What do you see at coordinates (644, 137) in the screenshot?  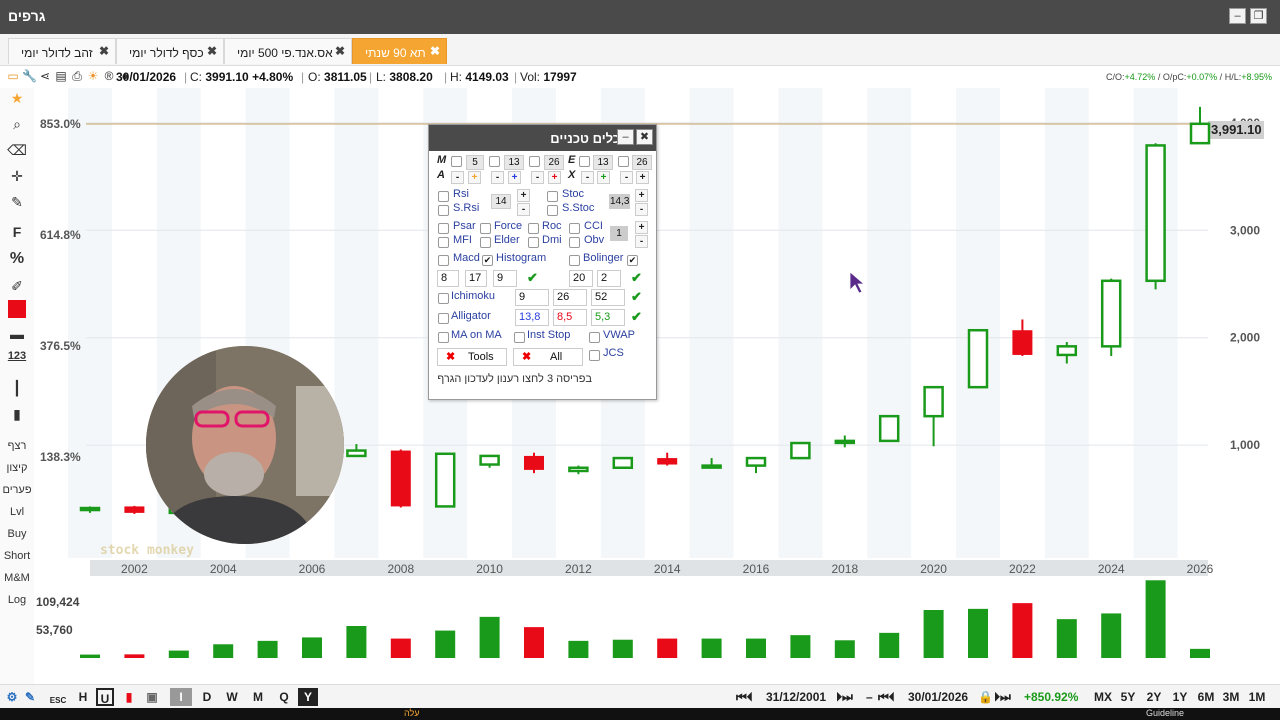 I see `panel-close-button: ✖` at bounding box center [644, 137].